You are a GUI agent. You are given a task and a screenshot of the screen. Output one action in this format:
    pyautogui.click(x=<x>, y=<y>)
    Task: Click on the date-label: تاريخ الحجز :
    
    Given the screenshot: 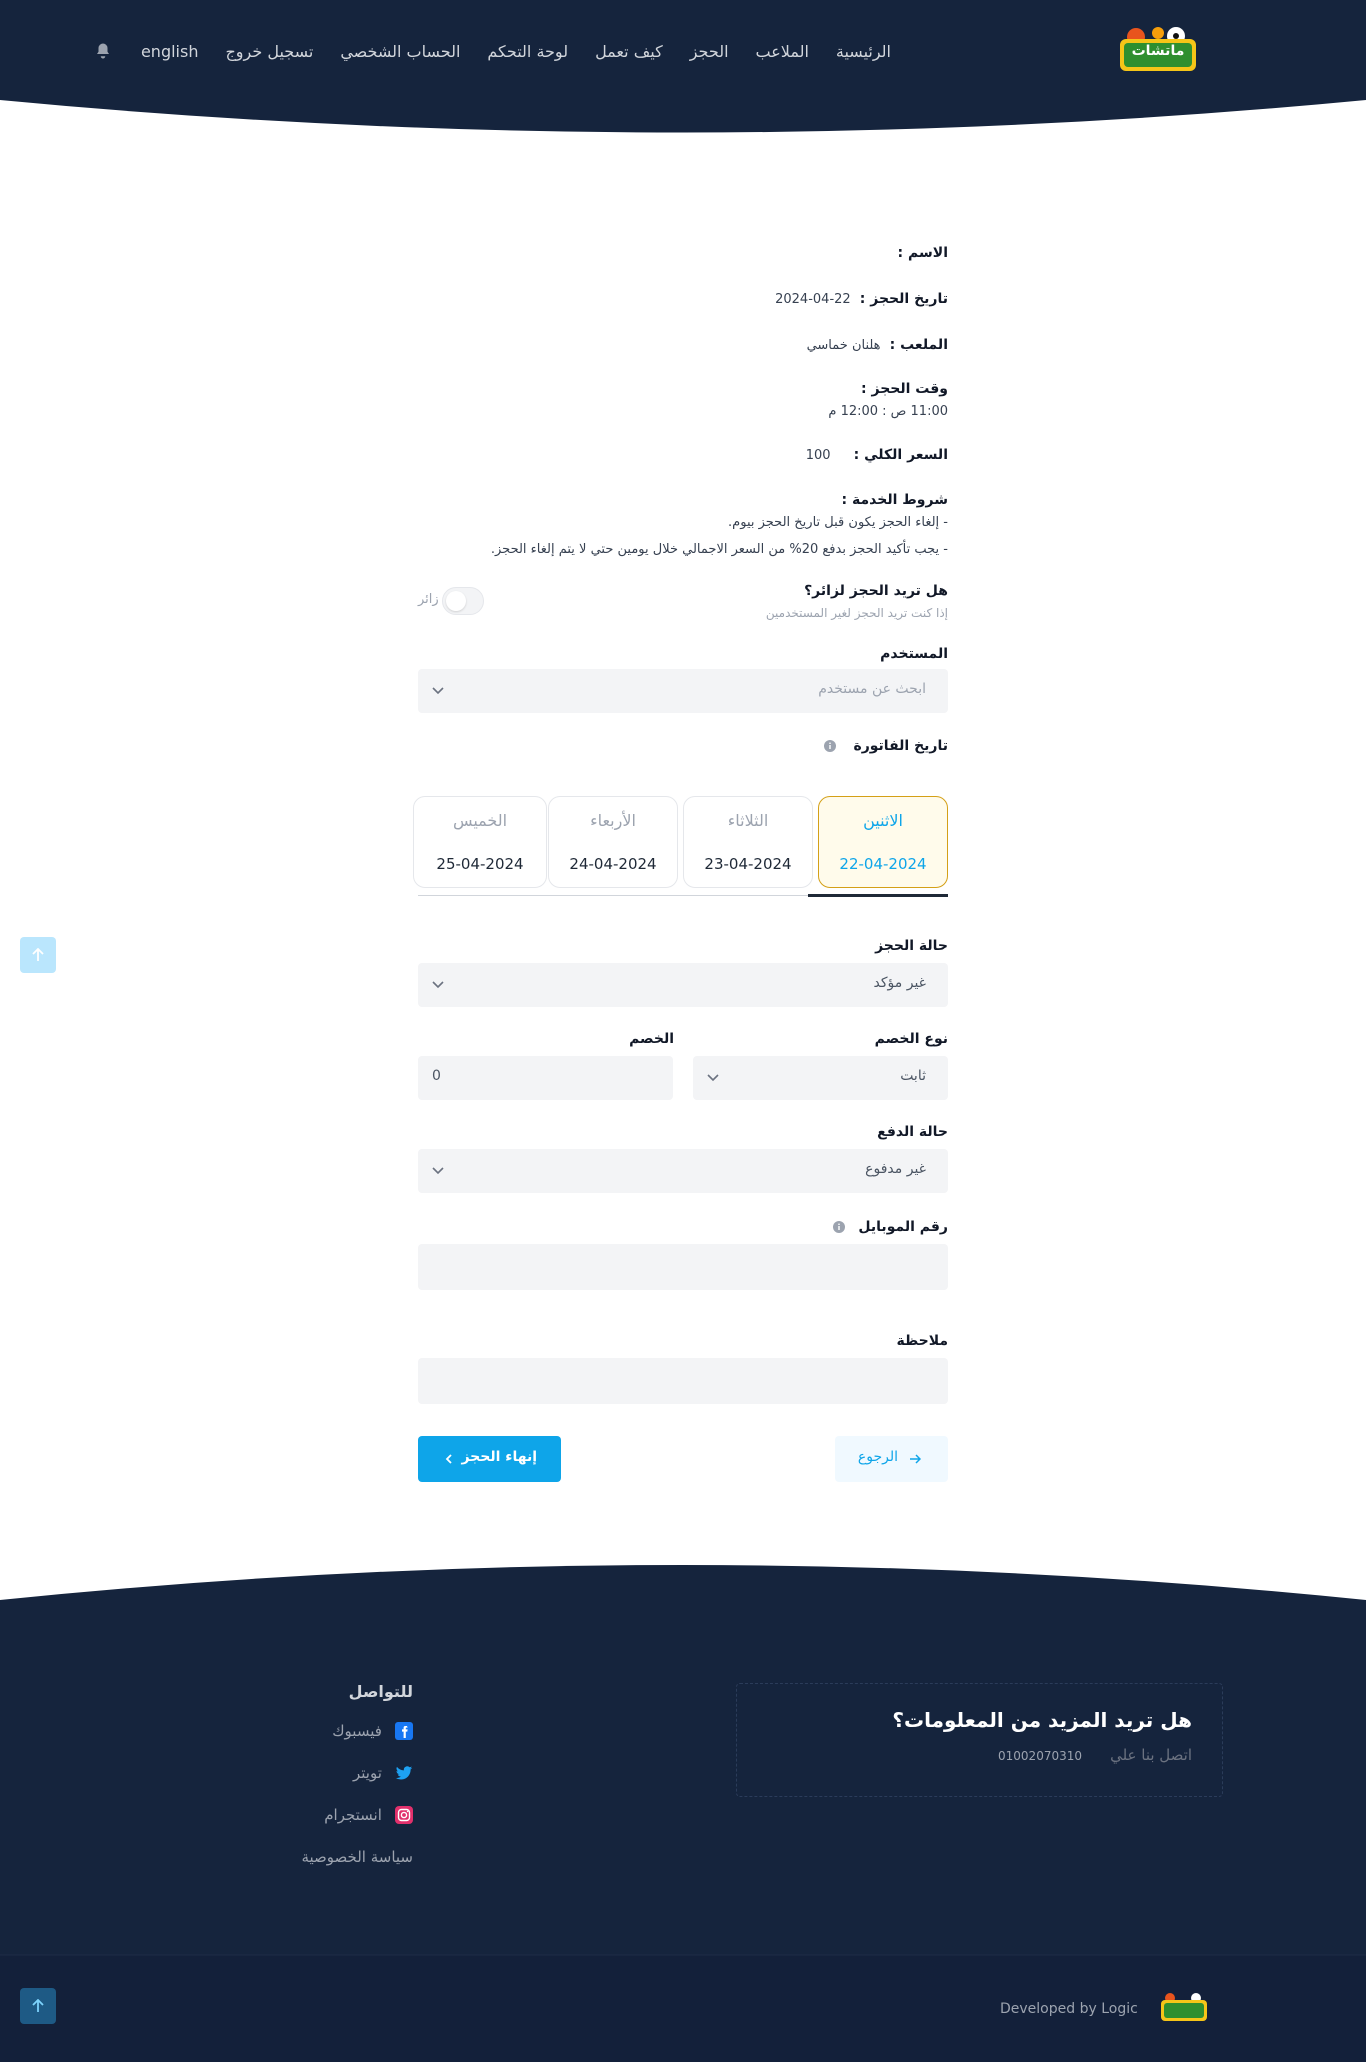 What is the action you would take?
    pyautogui.click(x=903, y=299)
    